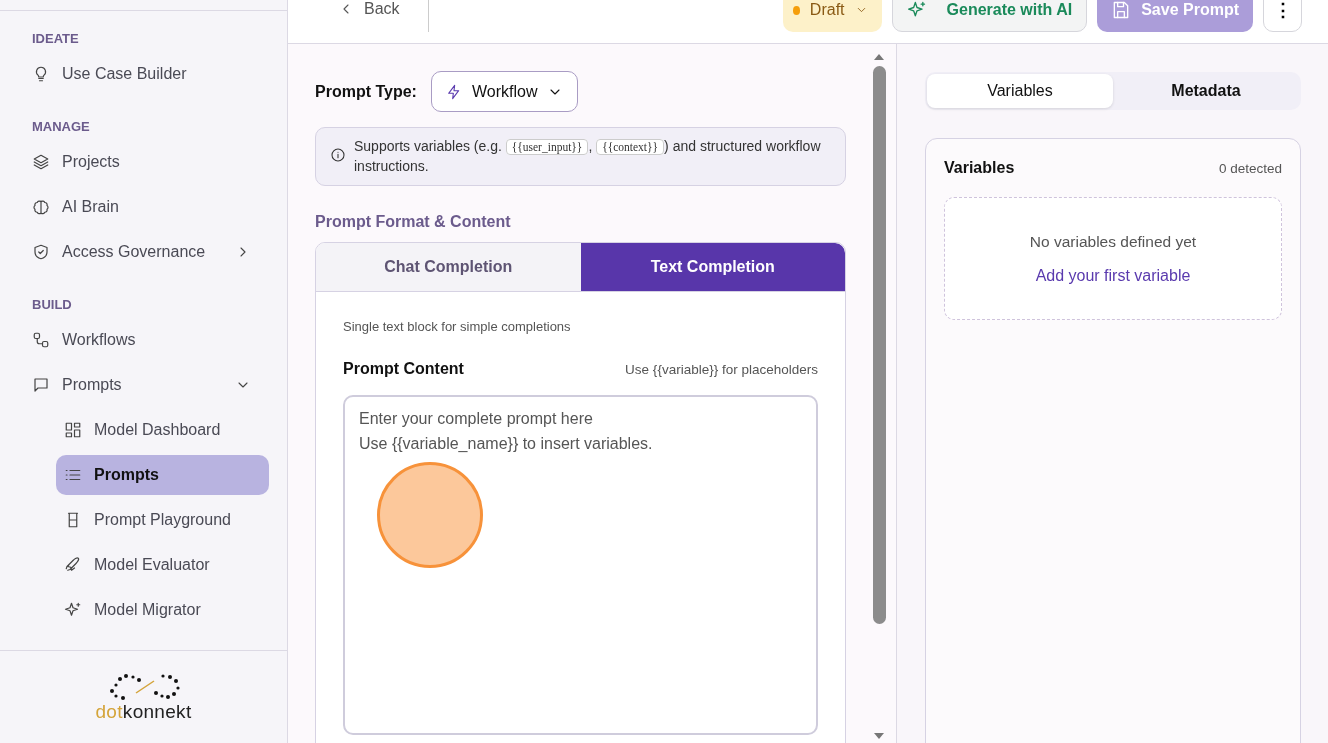 The image size is (1328, 743). I want to click on scrollbar-thumb, so click(879, 345).